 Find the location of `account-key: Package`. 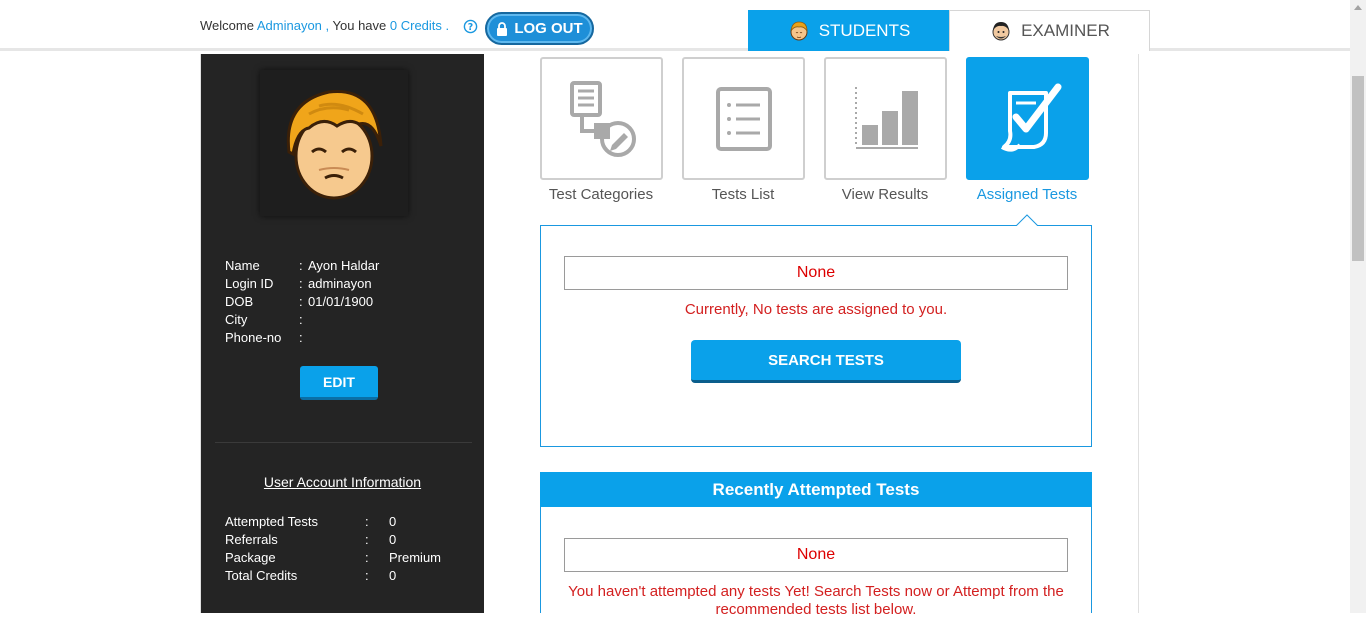

account-key: Package is located at coordinates (250, 557).